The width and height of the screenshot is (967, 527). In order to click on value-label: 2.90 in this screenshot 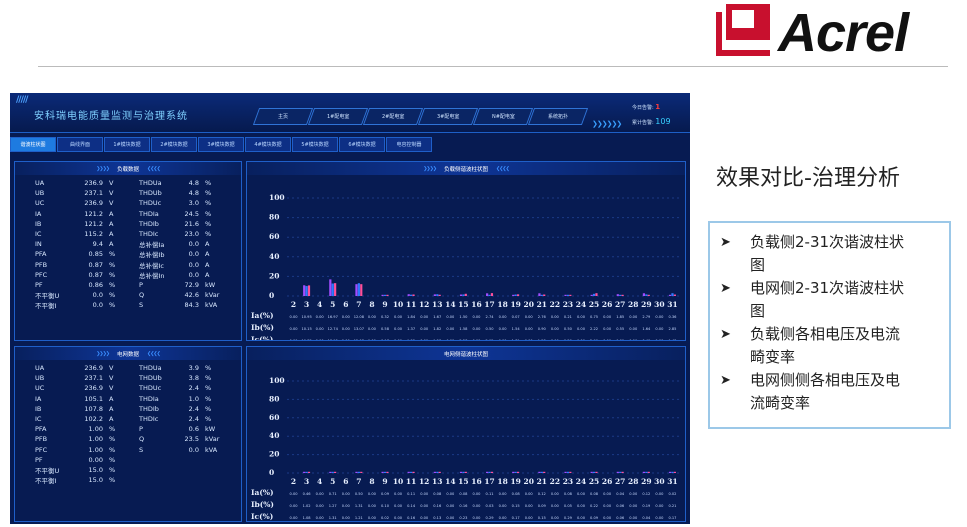, I will do `click(594, 339)`.